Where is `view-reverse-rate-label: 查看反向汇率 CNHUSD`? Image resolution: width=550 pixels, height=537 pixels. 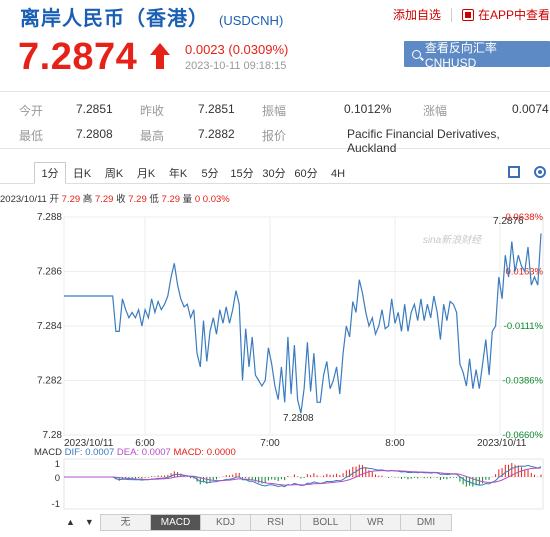 view-reverse-rate-label: 查看反向汇率 CNHUSD is located at coordinates (460, 55).